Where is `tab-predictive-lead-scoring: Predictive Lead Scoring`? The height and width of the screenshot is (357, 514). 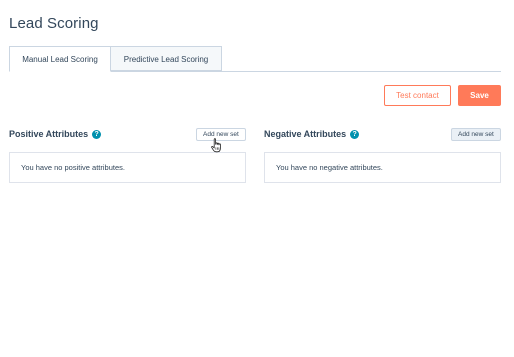 tab-predictive-lead-scoring: Predictive Lead Scoring is located at coordinates (166, 58).